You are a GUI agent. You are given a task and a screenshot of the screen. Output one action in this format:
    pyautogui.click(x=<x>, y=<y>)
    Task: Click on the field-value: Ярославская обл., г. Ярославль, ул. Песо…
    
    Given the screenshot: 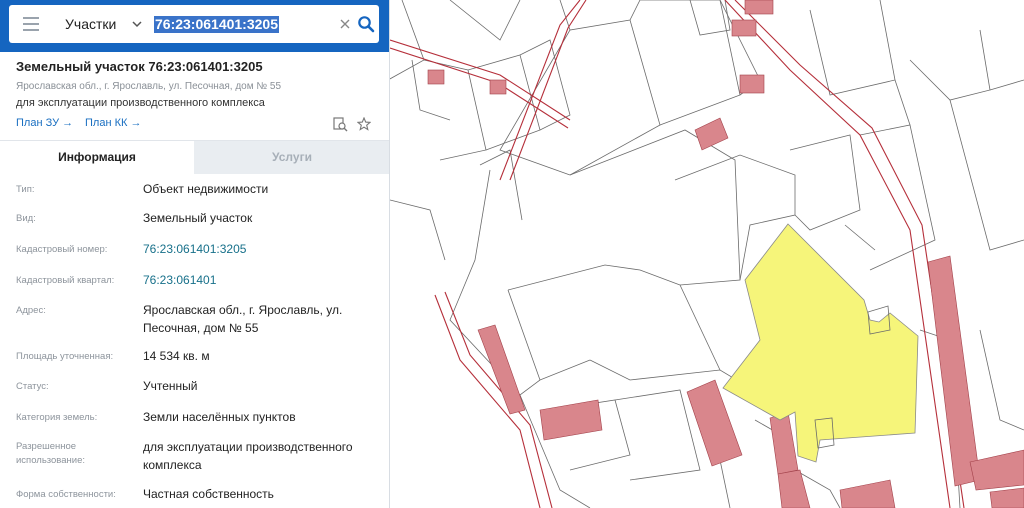 What is the action you would take?
    pyautogui.click(x=243, y=319)
    